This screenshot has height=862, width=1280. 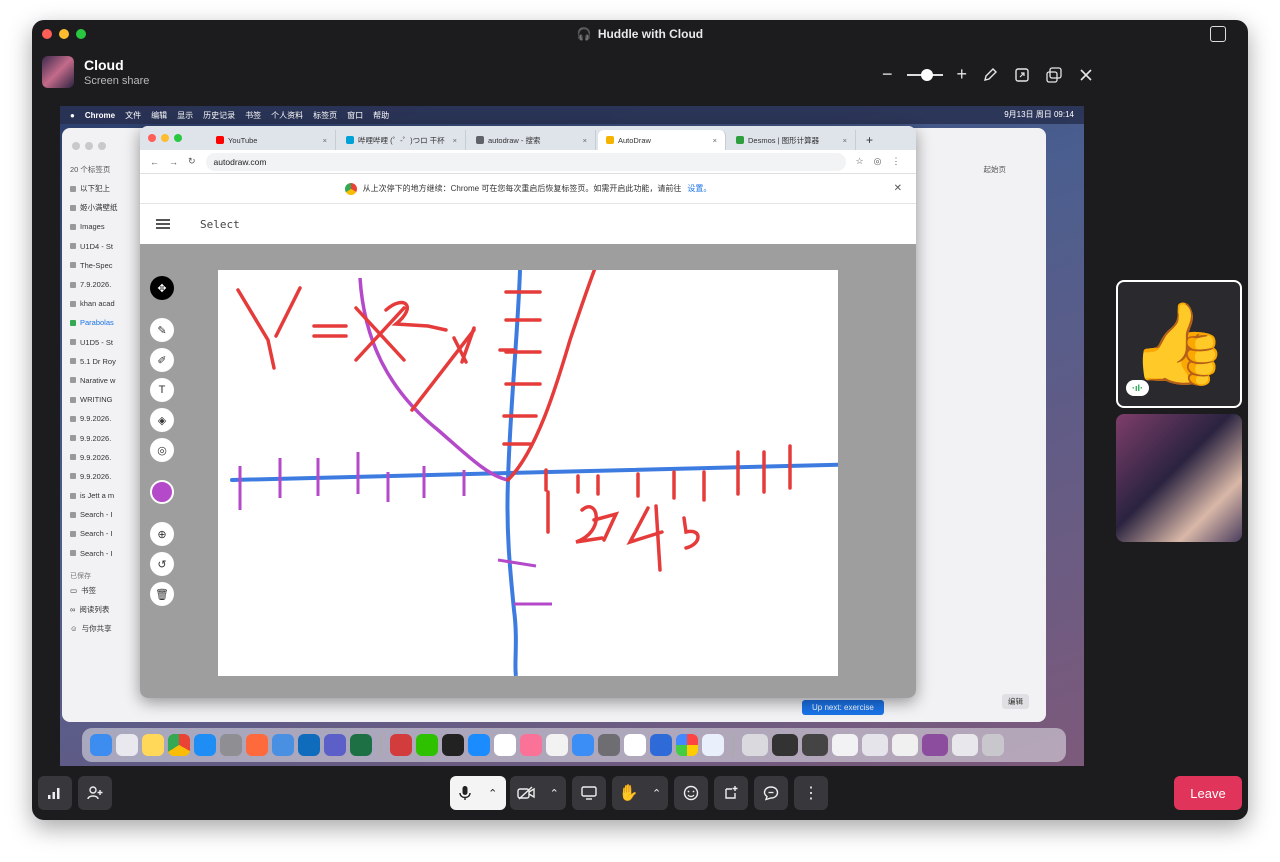 What do you see at coordinates (538, 793) in the screenshot?
I see `camera-button: ⌃` at bounding box center [538, 793].